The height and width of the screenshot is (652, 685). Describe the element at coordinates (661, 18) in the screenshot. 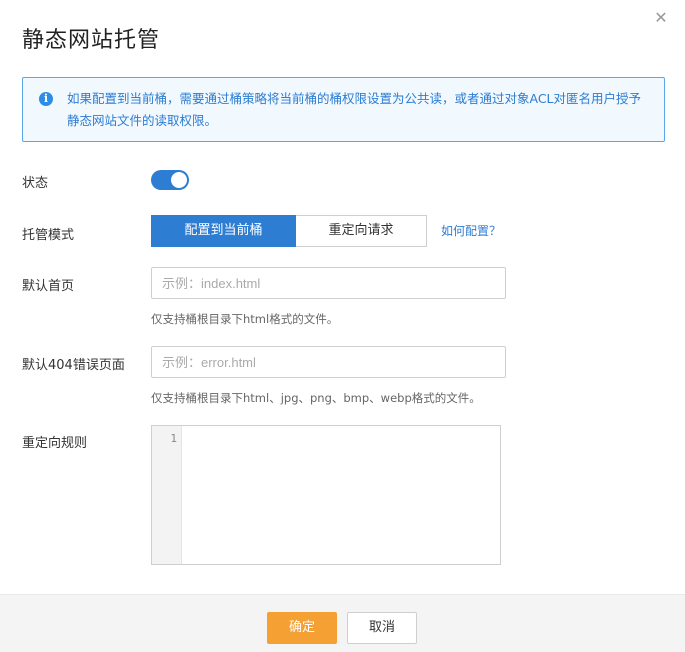

I see `close-icon: ✕` at that location.